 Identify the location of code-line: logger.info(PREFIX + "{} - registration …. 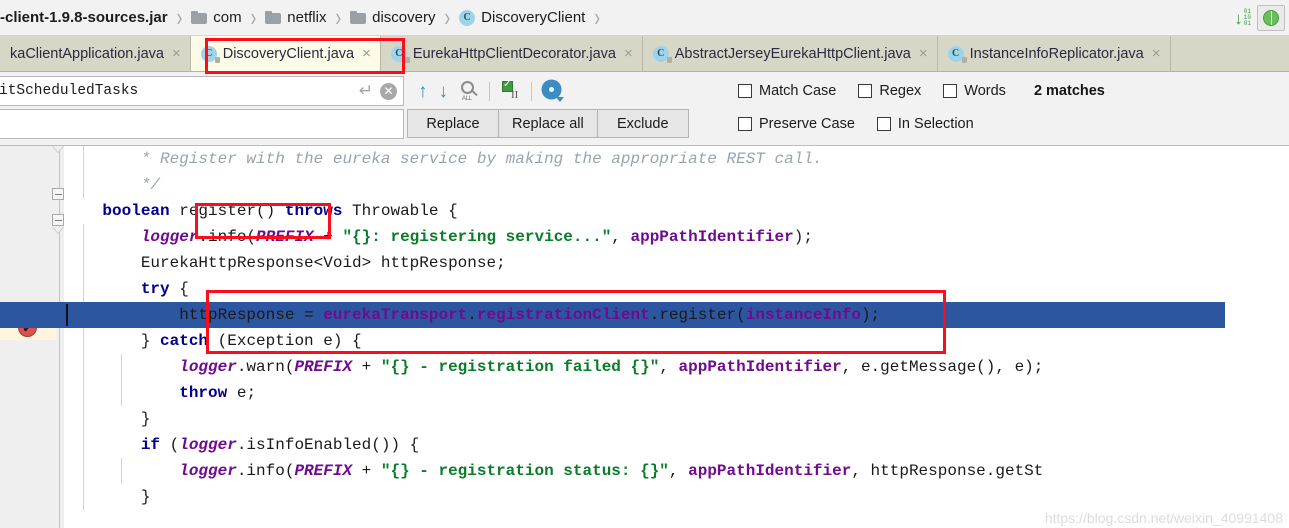
(676, 471).